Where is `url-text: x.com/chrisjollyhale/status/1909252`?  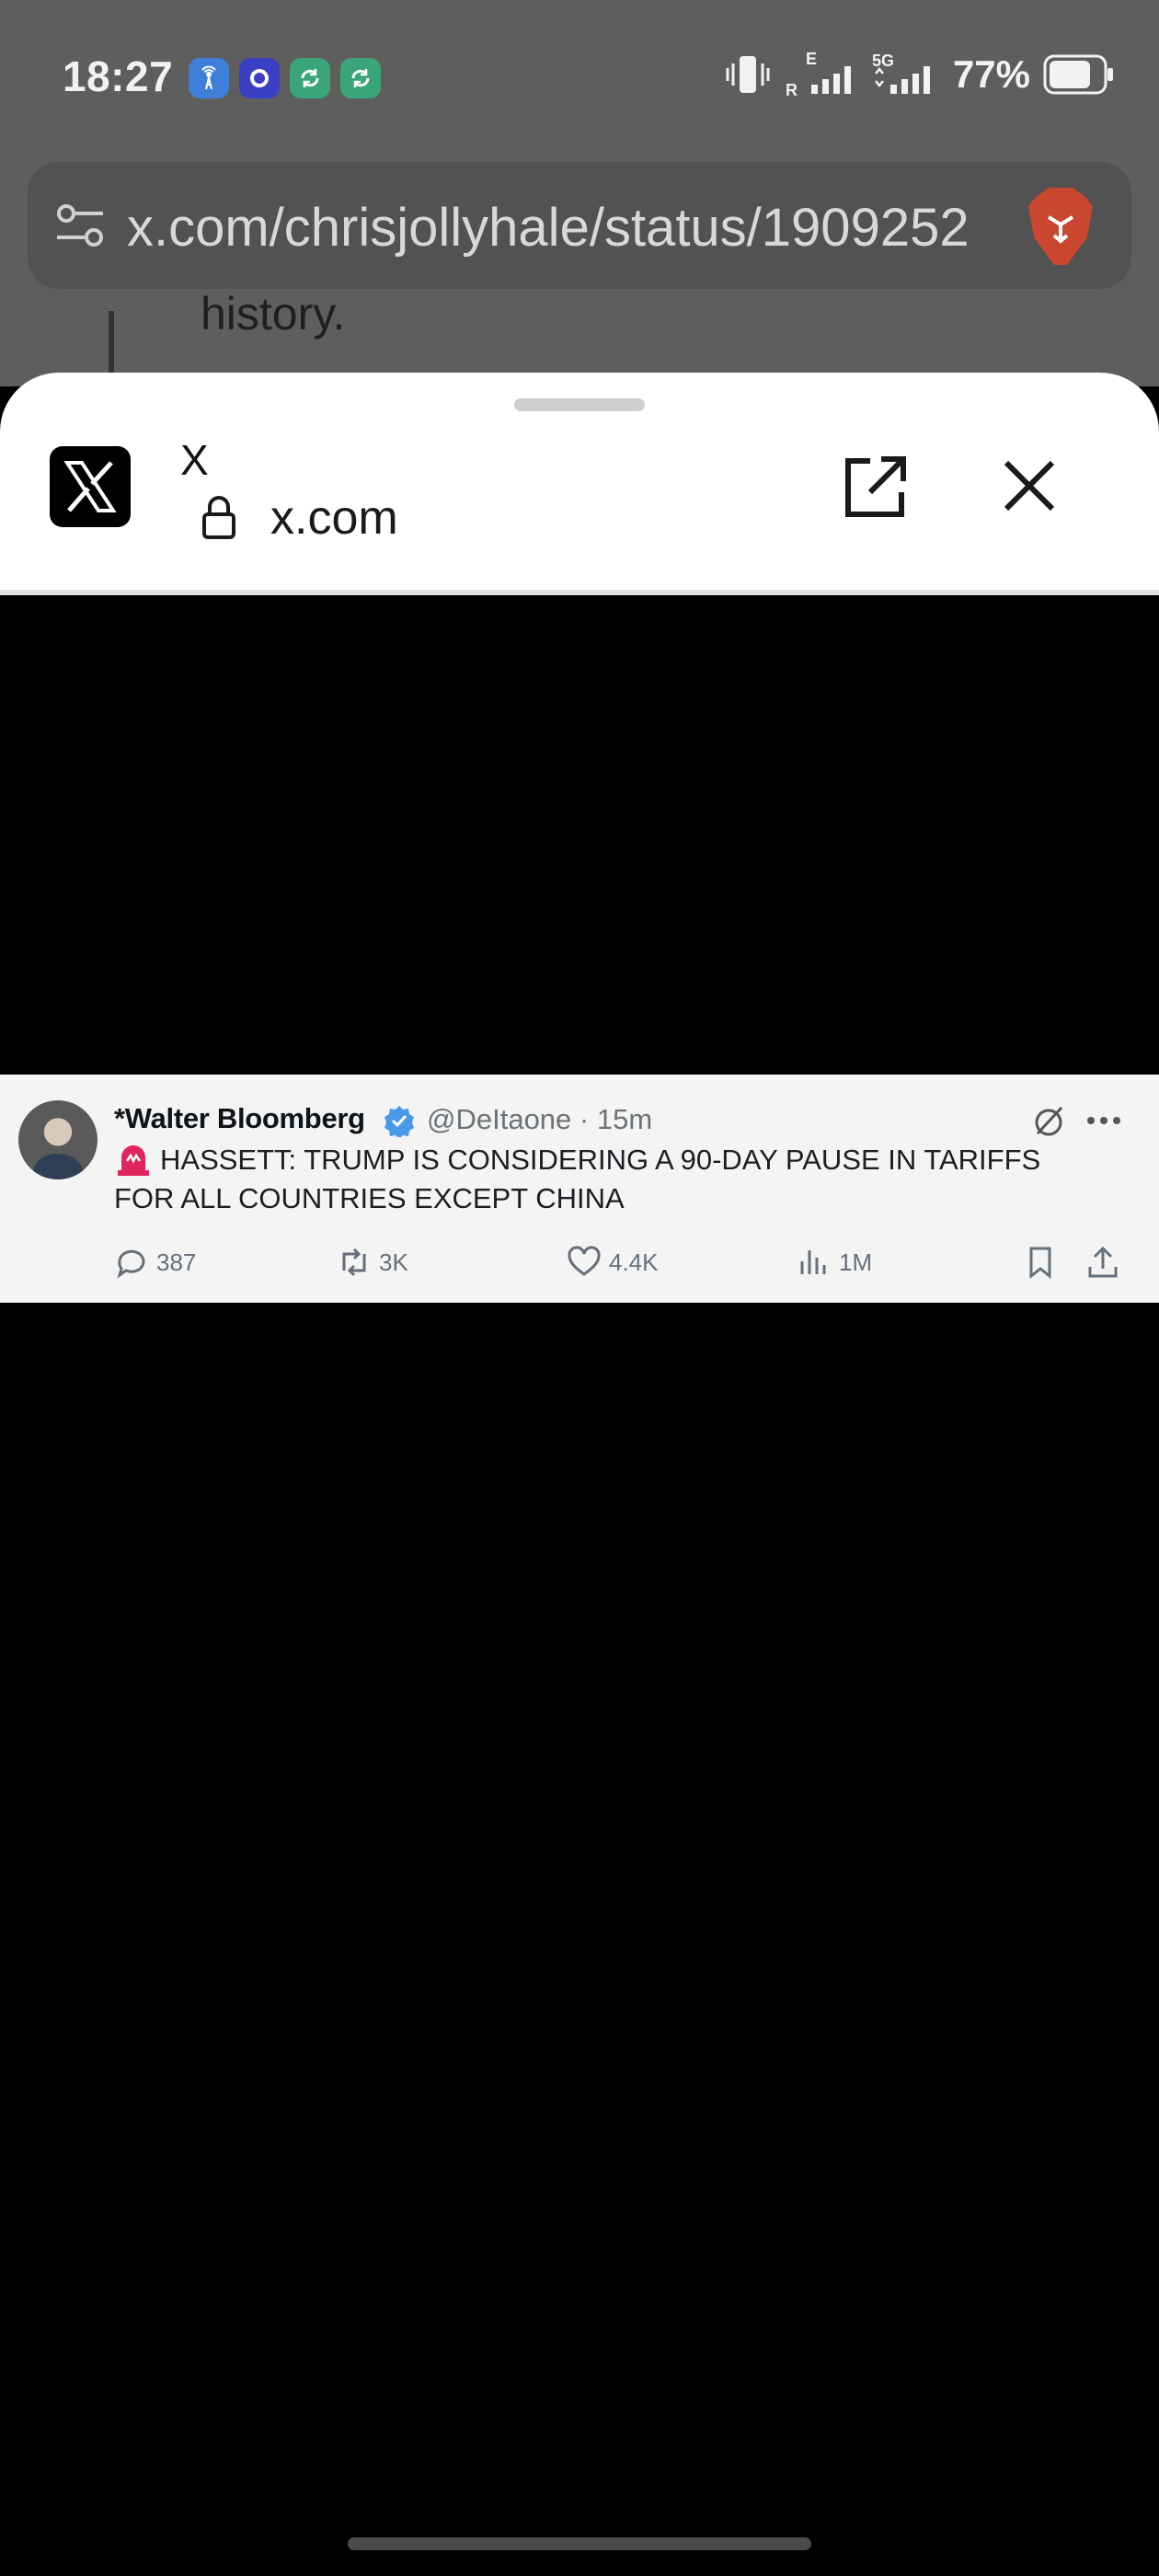
url-text: x.com/chrisjollyhale/status/1909252 is located at coordinates (573, 228).